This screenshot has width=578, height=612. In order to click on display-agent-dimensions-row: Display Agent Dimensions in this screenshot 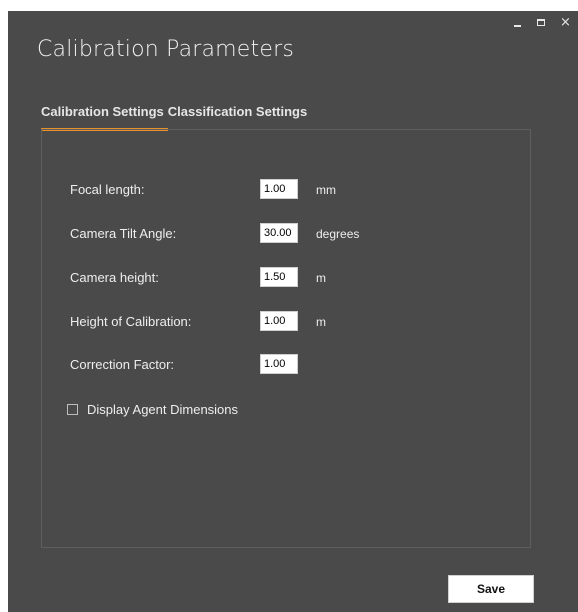, I will do `click(152, 409)`.